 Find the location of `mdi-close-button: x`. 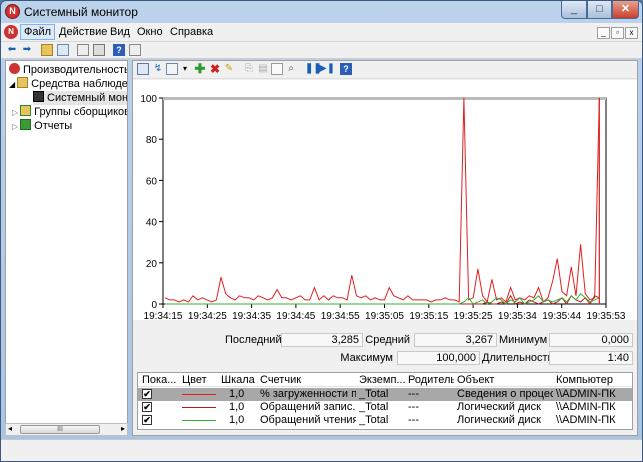

mdi-close-button: x is located at coordinates (631, 33).